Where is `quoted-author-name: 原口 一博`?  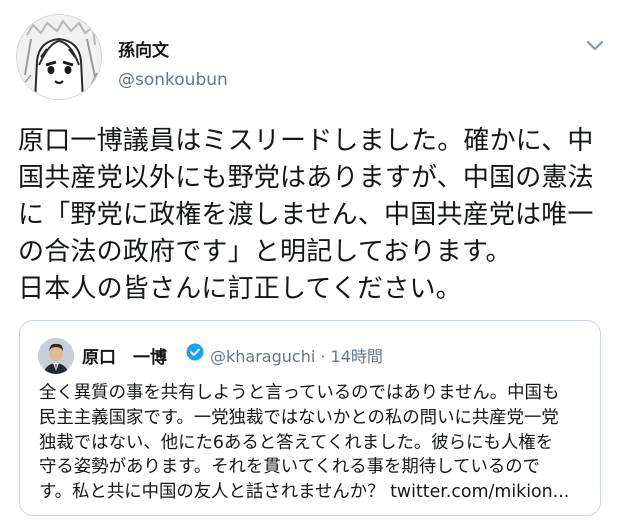
quoted-author-name: 原口 一博 is located at coordinates (124, 355).